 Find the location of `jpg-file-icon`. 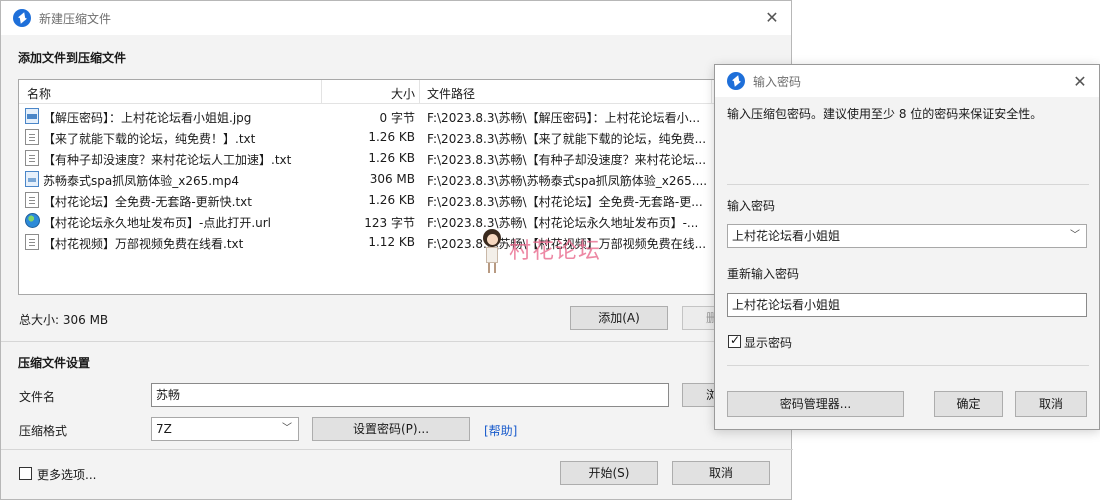

jpg-file-icon is located at coordinates (32, 116).